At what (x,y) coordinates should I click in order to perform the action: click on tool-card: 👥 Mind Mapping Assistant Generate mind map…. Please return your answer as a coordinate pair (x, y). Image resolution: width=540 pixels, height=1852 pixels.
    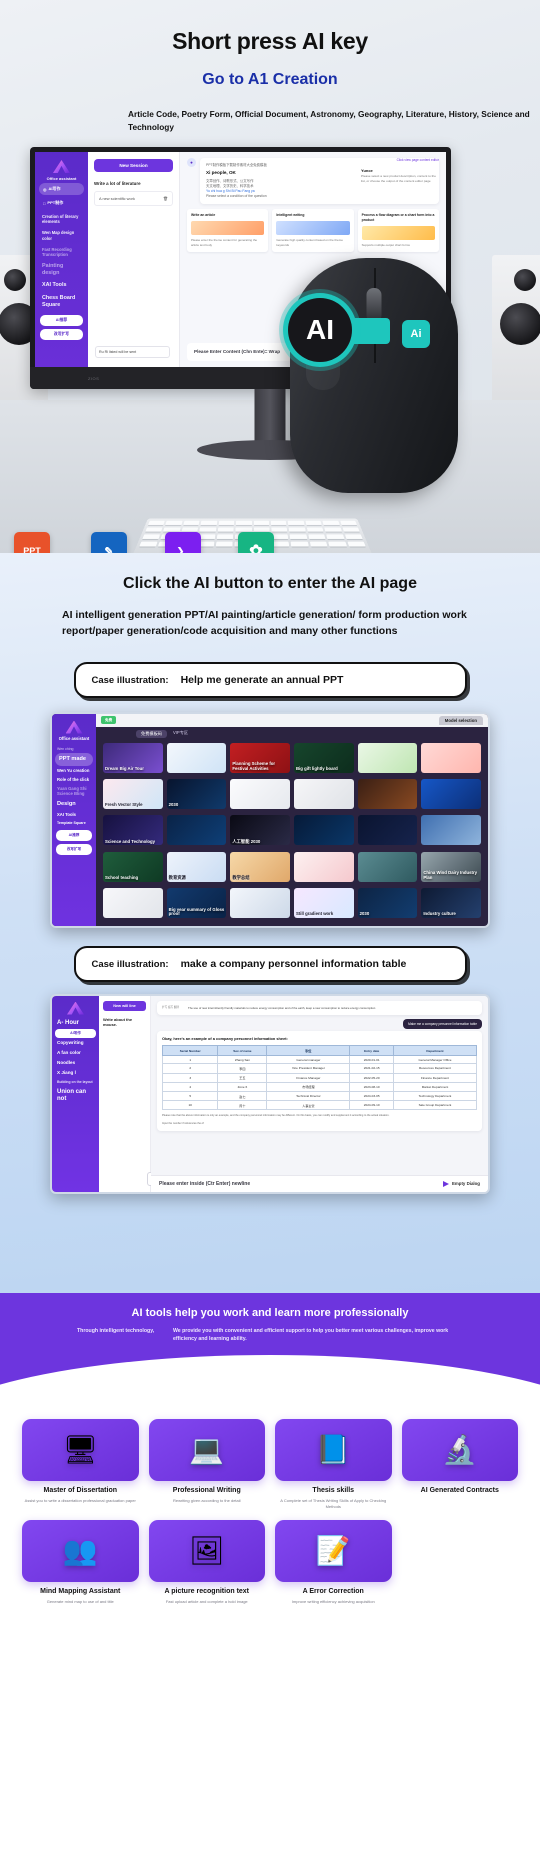
    Looking at the image, I should click on (80, 1562).